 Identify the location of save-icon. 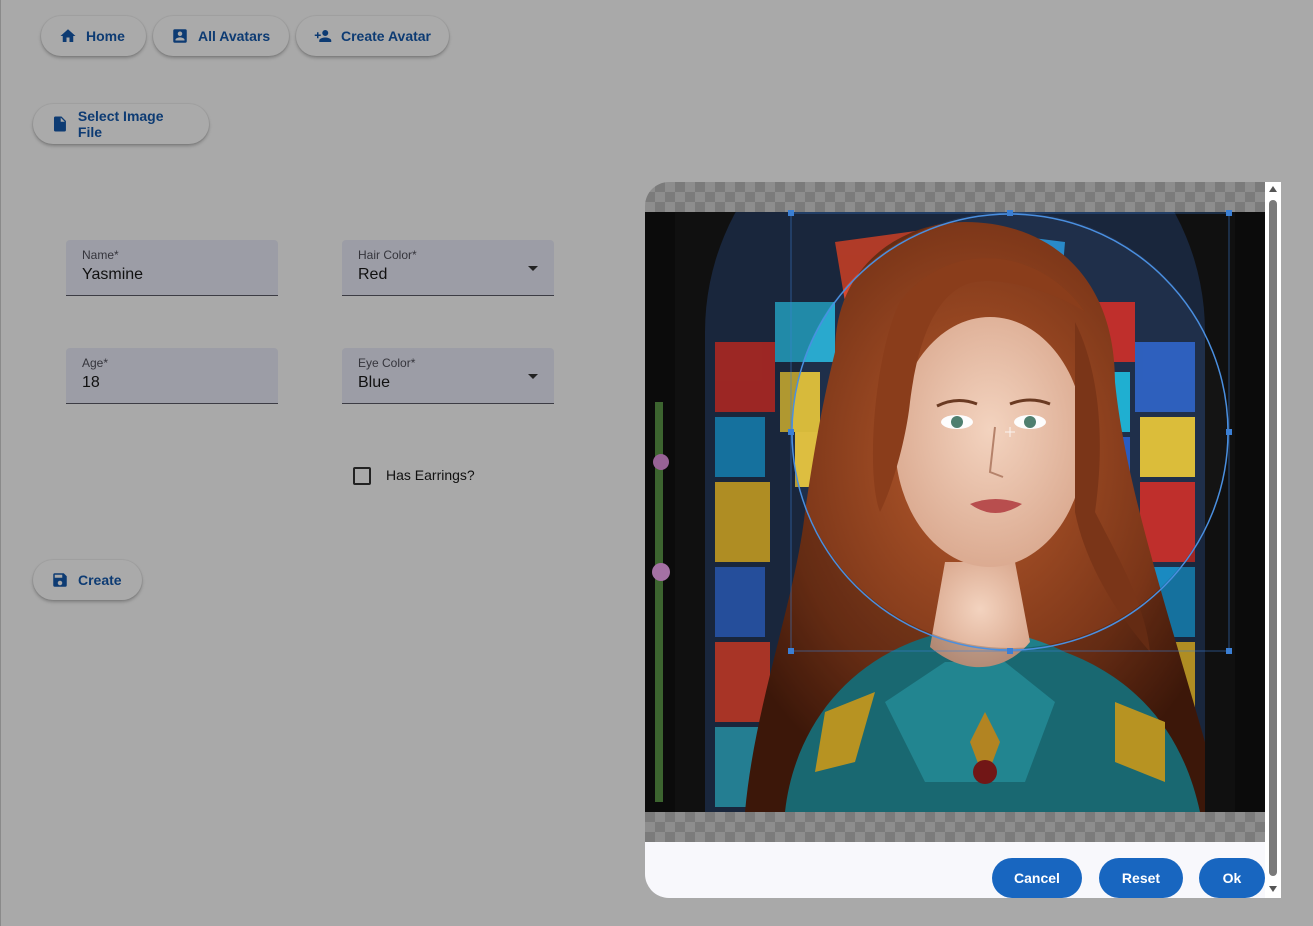
(60, 580).